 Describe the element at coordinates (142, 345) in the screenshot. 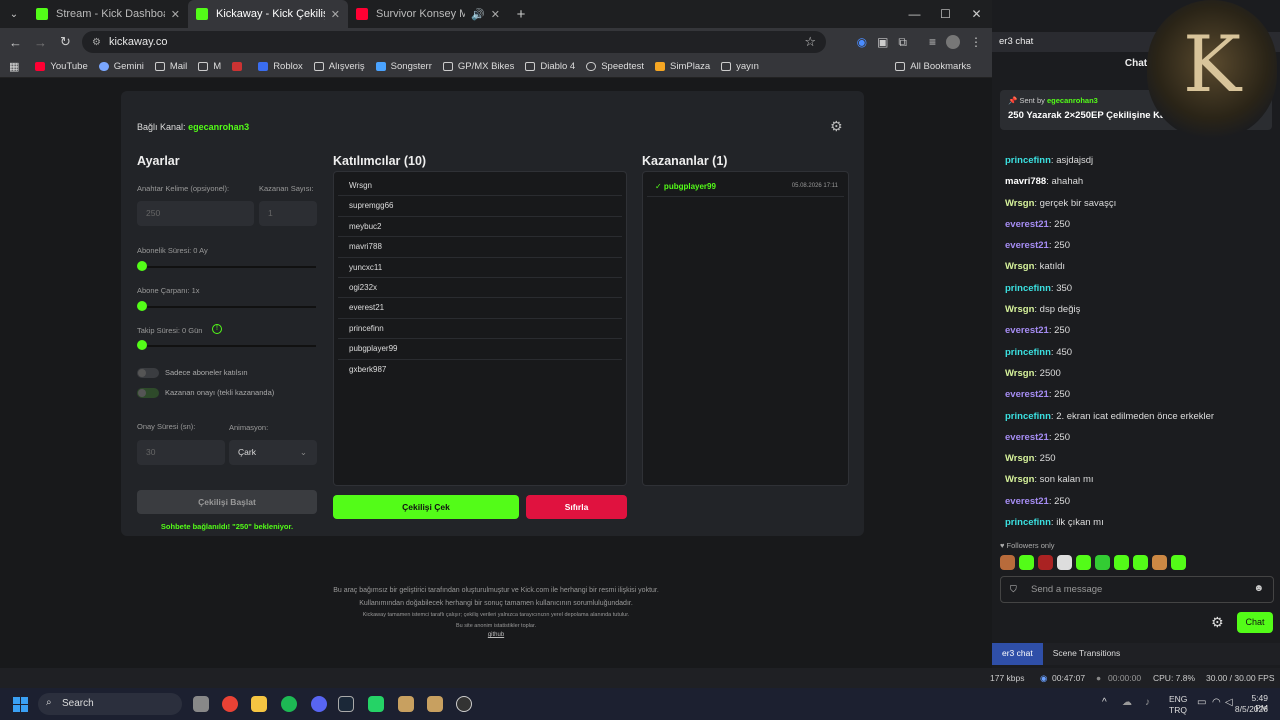

I see `follow-duration-knob` at that location.